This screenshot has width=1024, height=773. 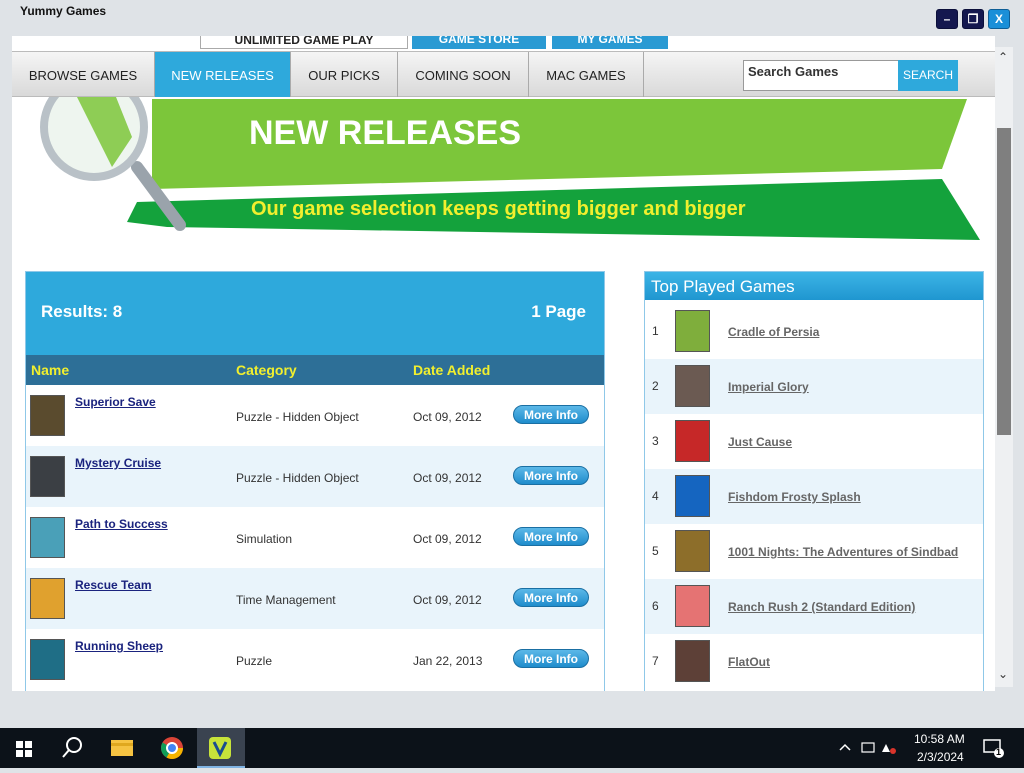 I want to click on nav-our-picks: OUR PICKS, so click(x=344, y=74).